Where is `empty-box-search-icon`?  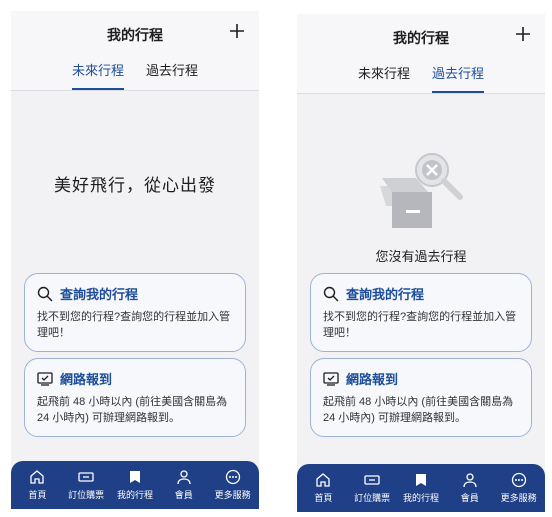 empty-box-search-icon is located at coordinates (421, 190).